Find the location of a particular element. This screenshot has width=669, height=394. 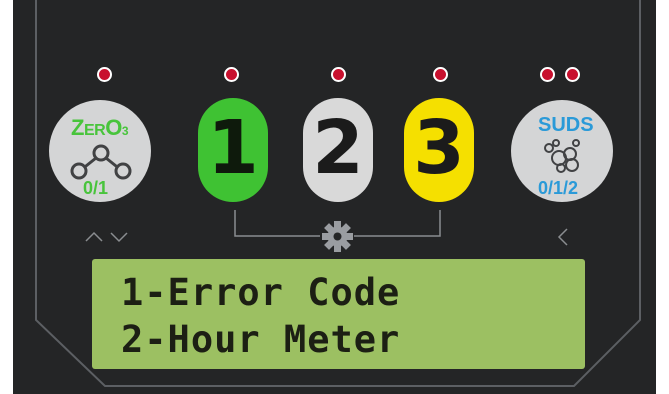

lcd-line-2: 2-Hour Meter is located at coordinates (261, 339).